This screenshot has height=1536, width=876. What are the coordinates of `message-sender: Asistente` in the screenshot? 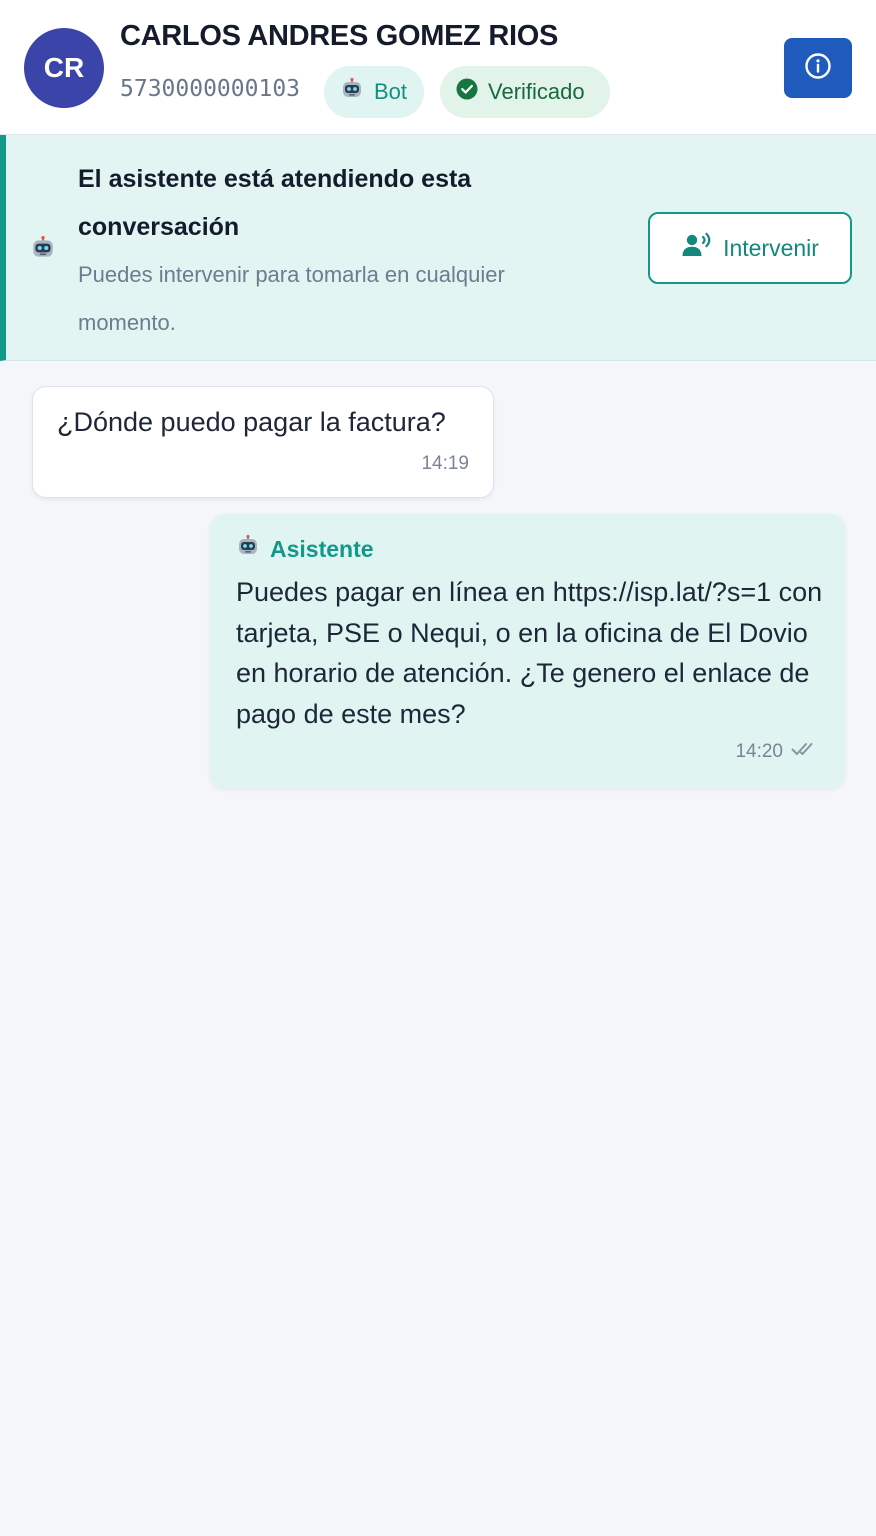 It's located at (305, 549).